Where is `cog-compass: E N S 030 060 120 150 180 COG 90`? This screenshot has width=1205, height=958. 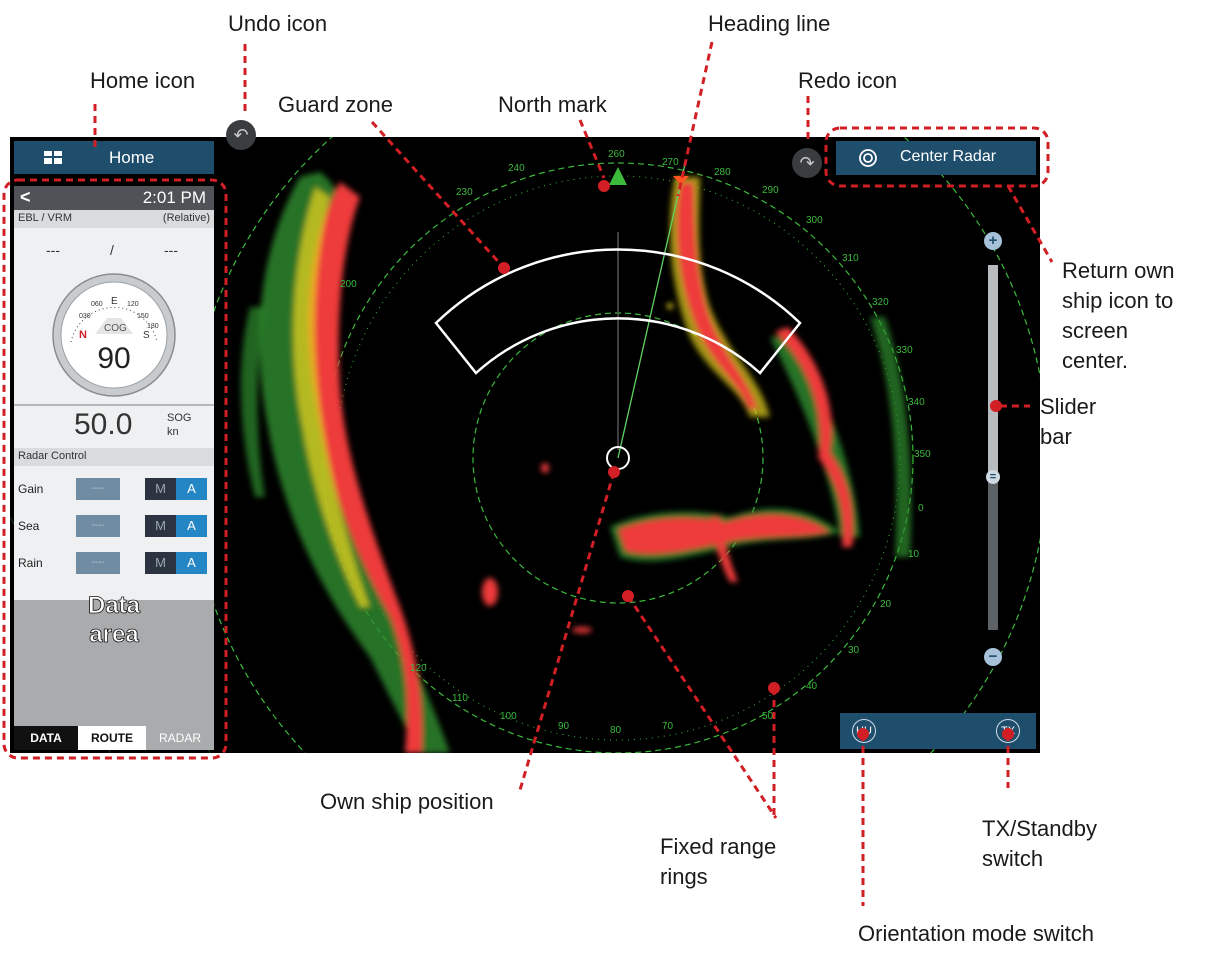
cog-compass: E N S 030 060 120 150 180 COG 90 is located at coordinates (114, 335).